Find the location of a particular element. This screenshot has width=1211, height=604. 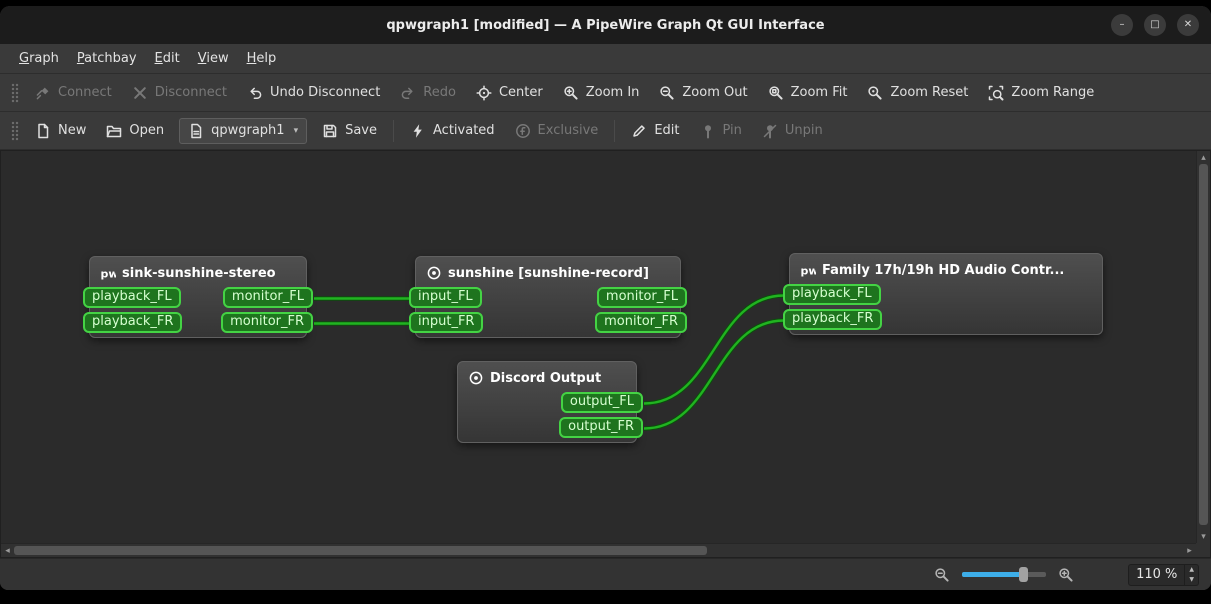

node-title: sunshine [sunshine-record] is located at coordinates (548, 273).